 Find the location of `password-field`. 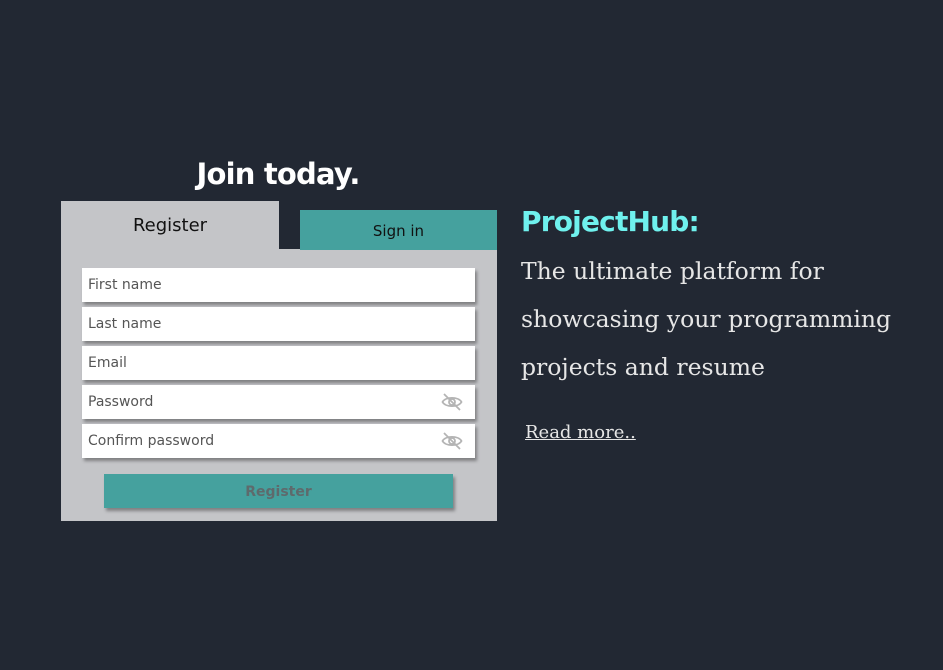

password-field is located at coordinates (278, 402).